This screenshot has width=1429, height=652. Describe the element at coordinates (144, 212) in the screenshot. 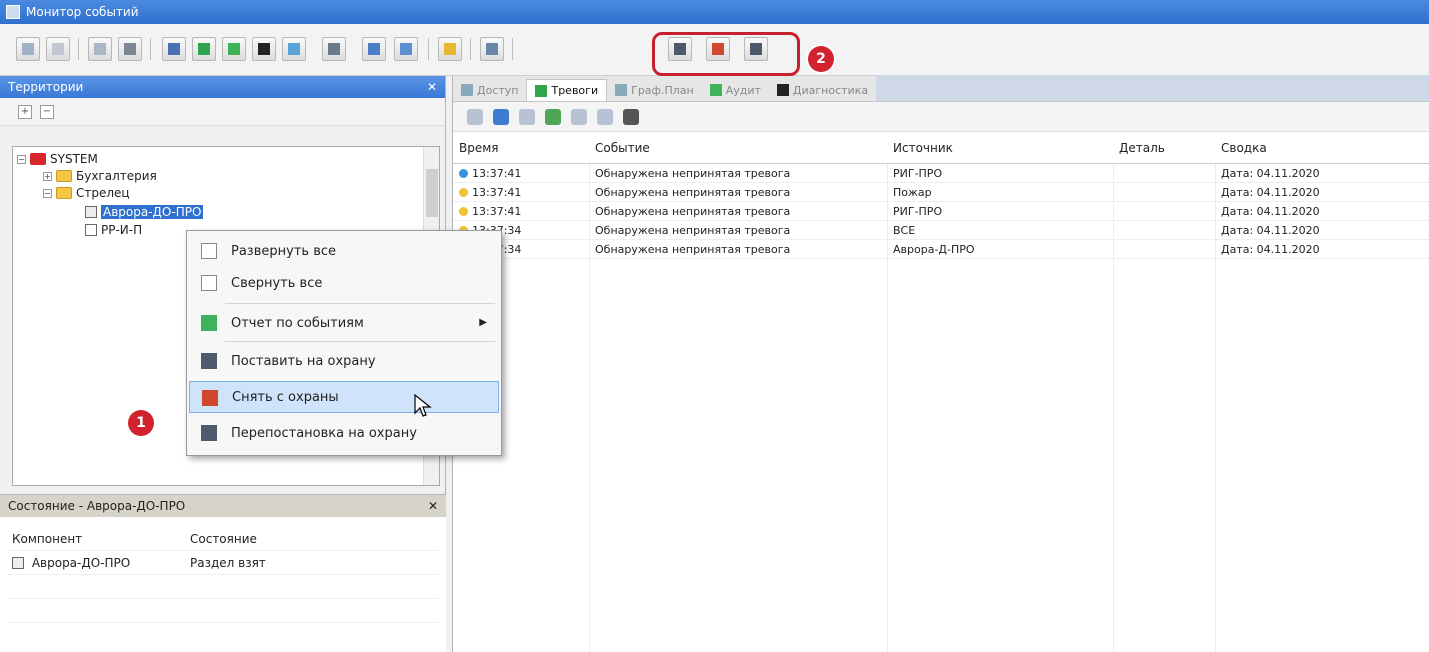

I see `tree-node-aurora: Аврора-ДО-ПРО` at that location.